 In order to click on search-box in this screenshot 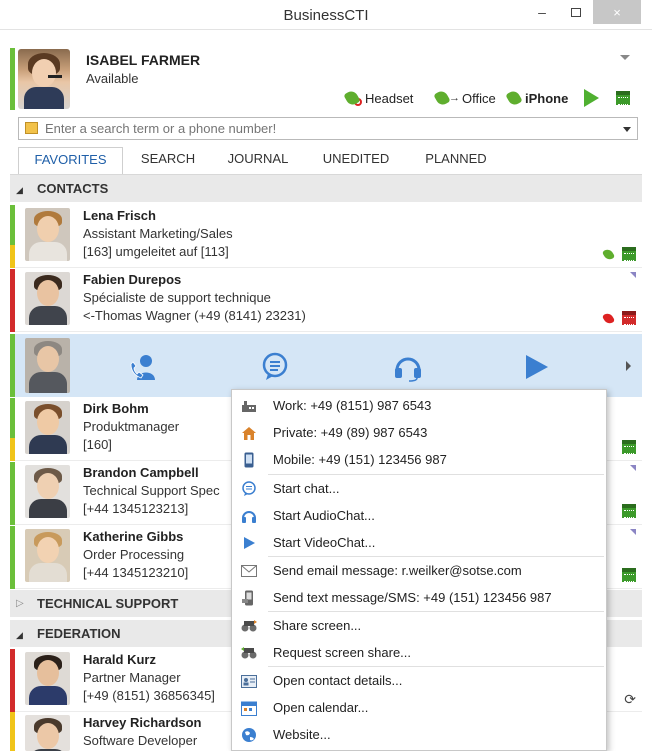, I will do `click(328, 128)`.